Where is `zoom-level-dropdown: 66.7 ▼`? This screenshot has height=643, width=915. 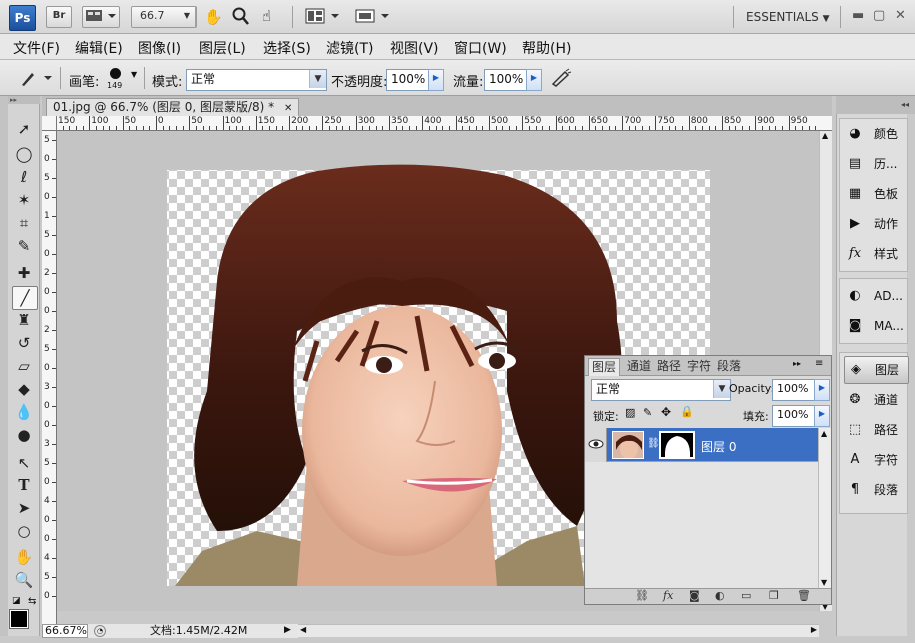 zoom-level-dropdown: 66.7 ▼ is located at coordinates (164, 17).